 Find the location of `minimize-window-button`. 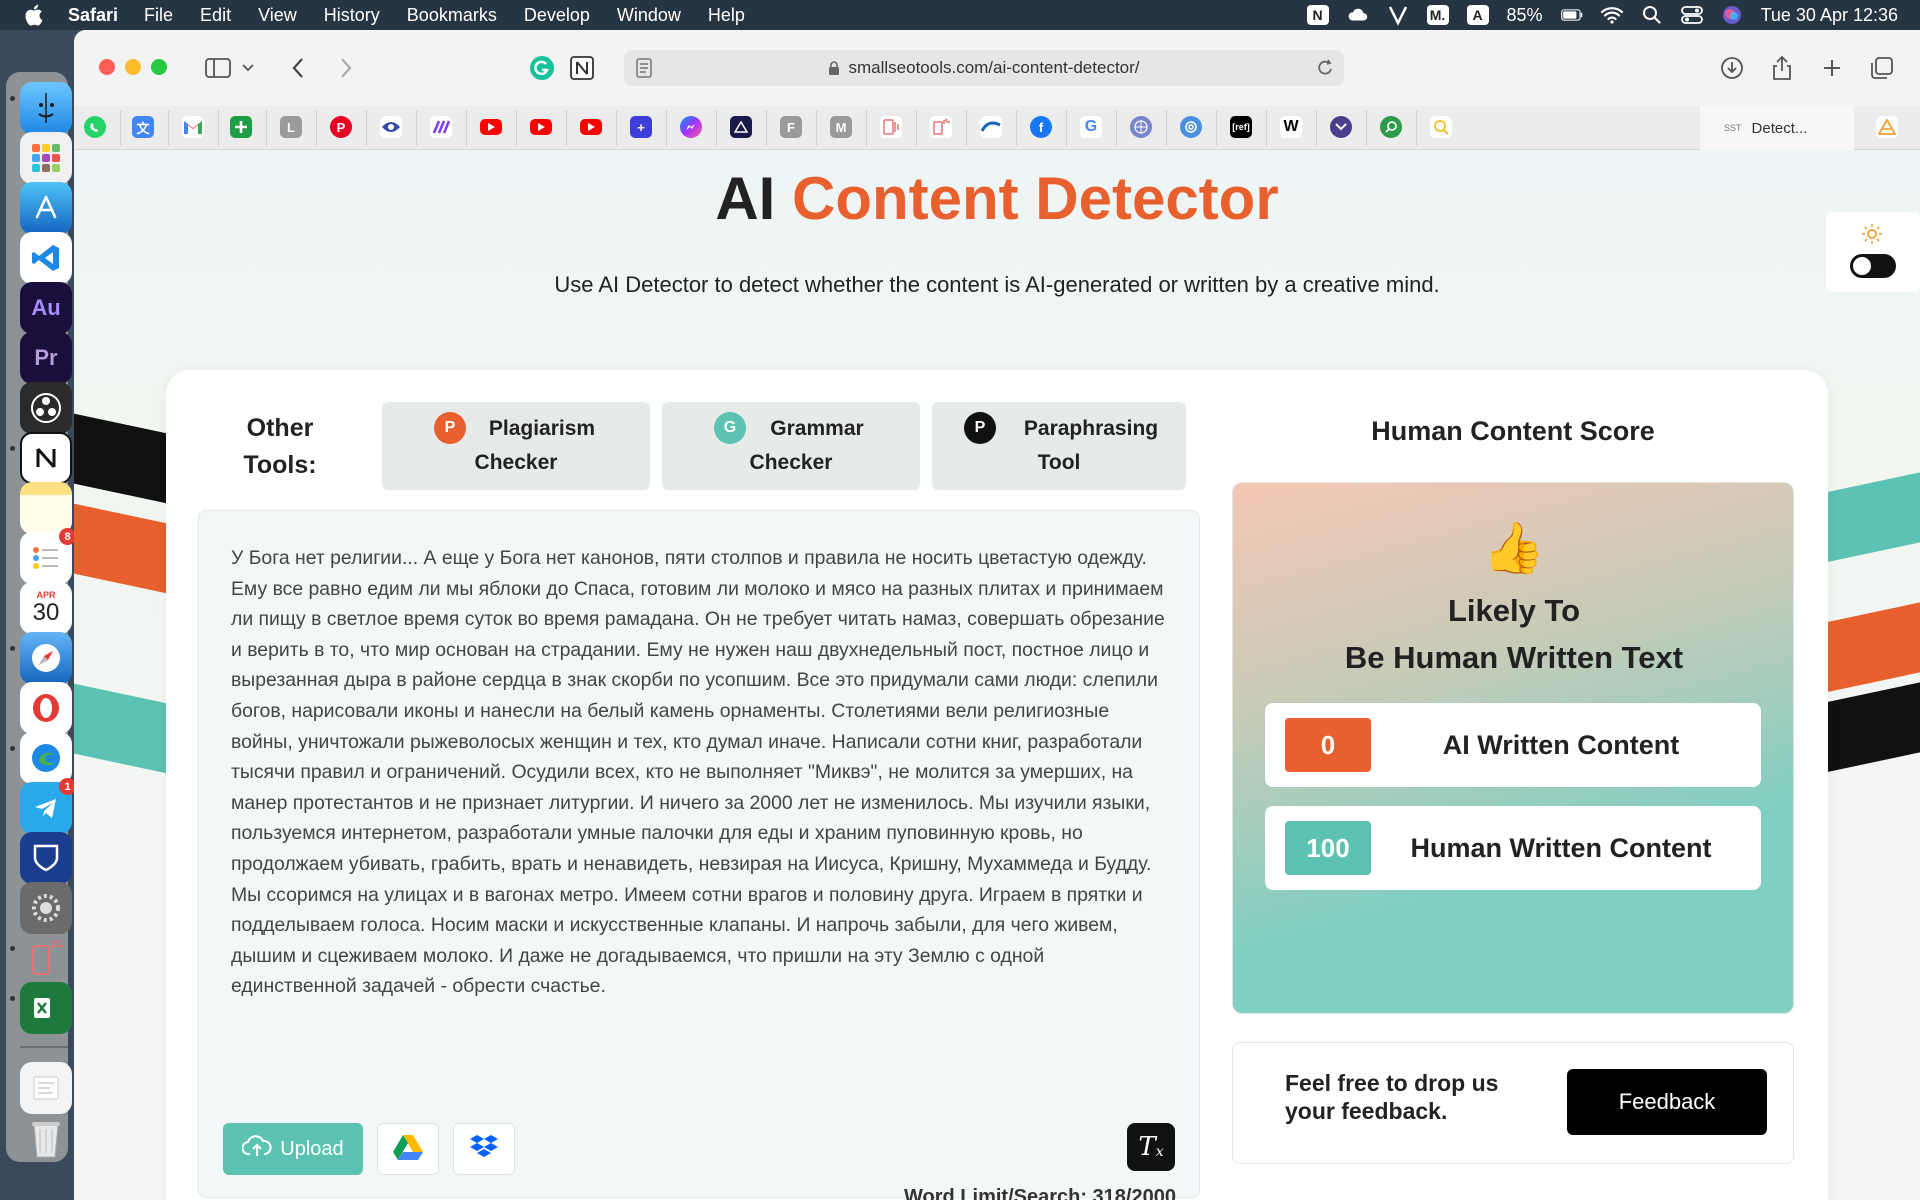

minimize-window-button is located at coordinates (133, 67).